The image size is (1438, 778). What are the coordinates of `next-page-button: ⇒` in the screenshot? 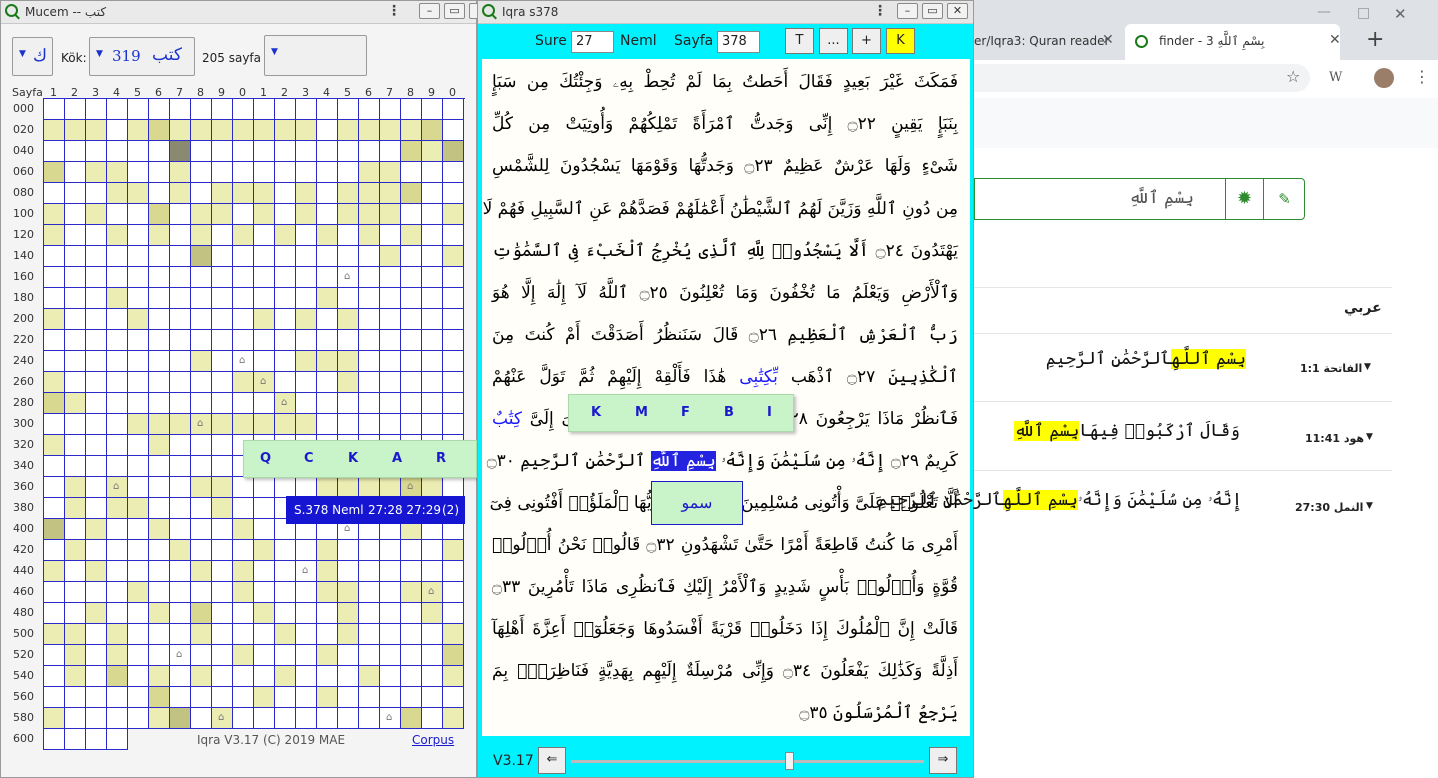 It's located at (943, 760).